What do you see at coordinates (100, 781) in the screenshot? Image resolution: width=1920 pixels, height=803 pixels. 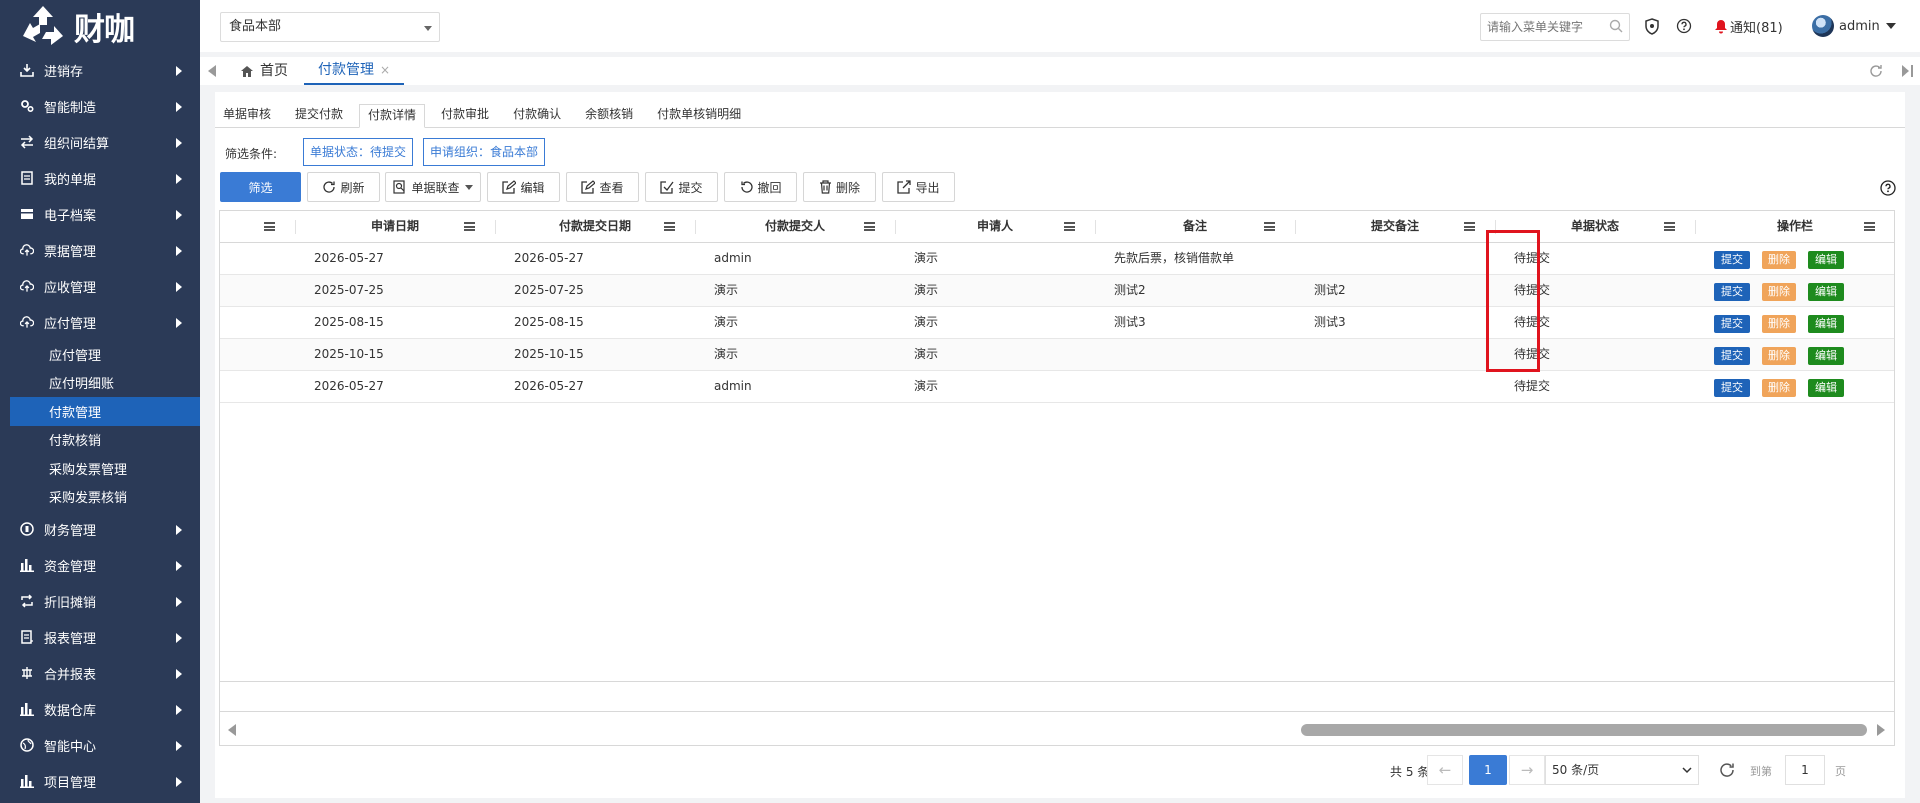 I see `sidebar-item-projects: 项目管理` at bounding box center [100, 781].